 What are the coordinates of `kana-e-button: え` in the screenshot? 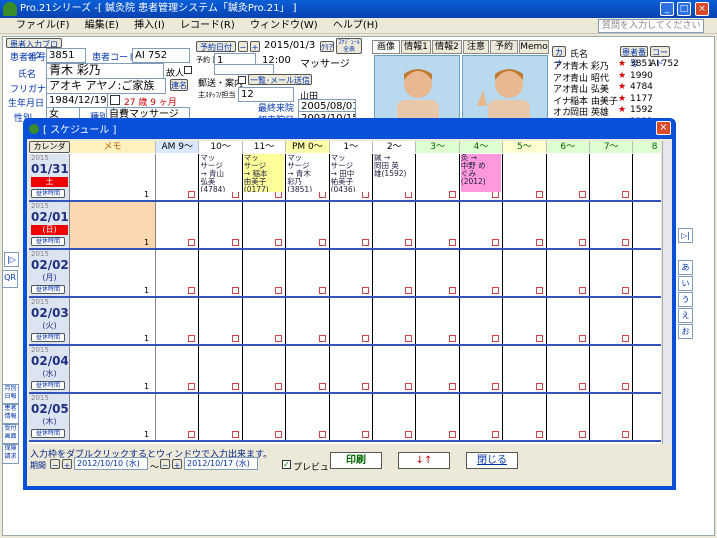 It's located at (685, 315).